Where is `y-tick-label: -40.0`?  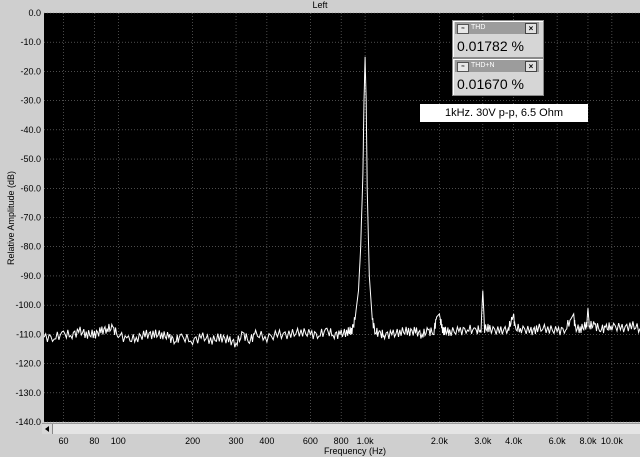
y-tick-label: -40.0 is located at coordinates (30, 130).